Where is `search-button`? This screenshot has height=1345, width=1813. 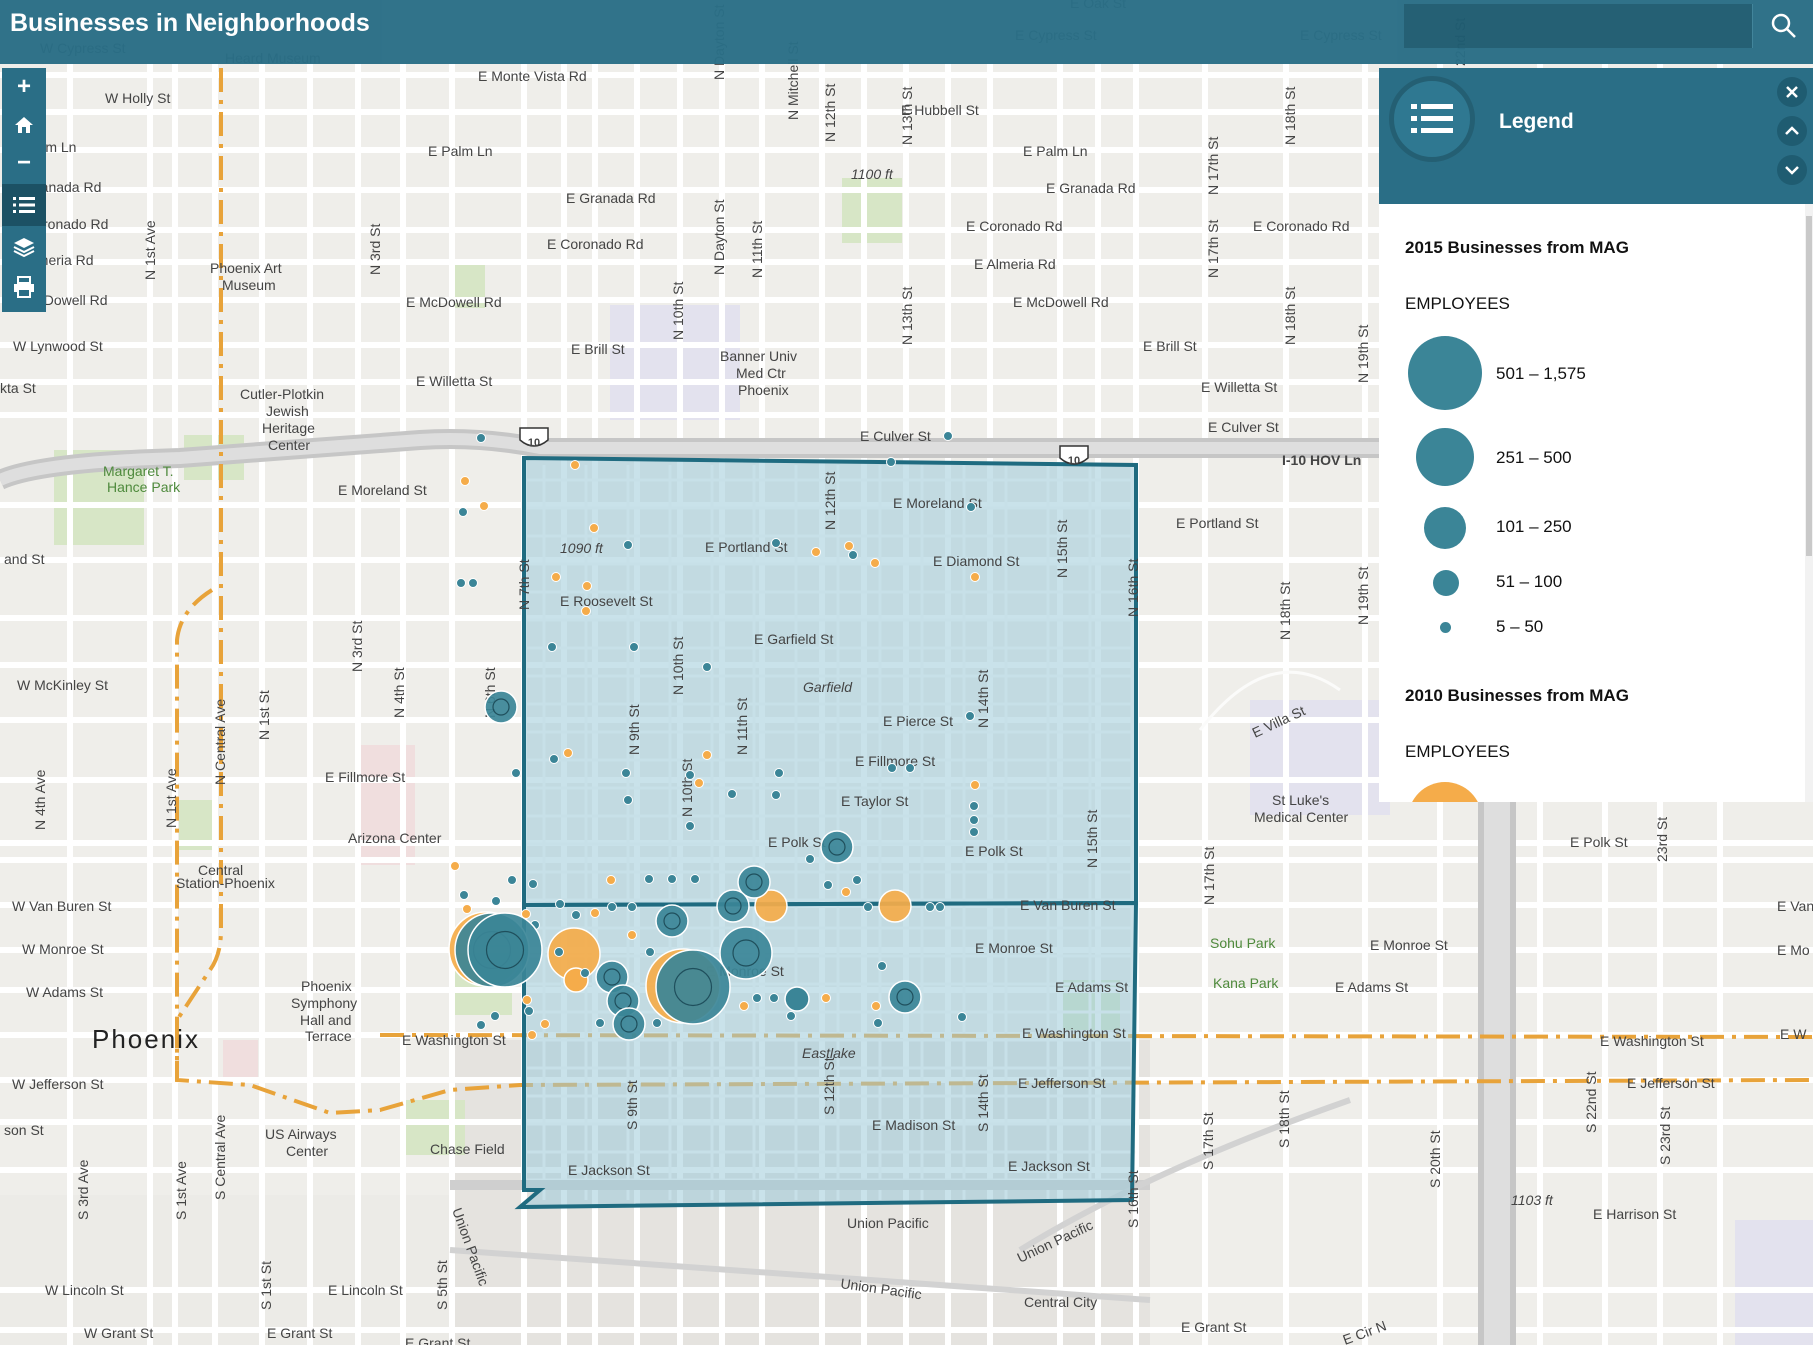 search-button is located at coordinates (1782, 26).